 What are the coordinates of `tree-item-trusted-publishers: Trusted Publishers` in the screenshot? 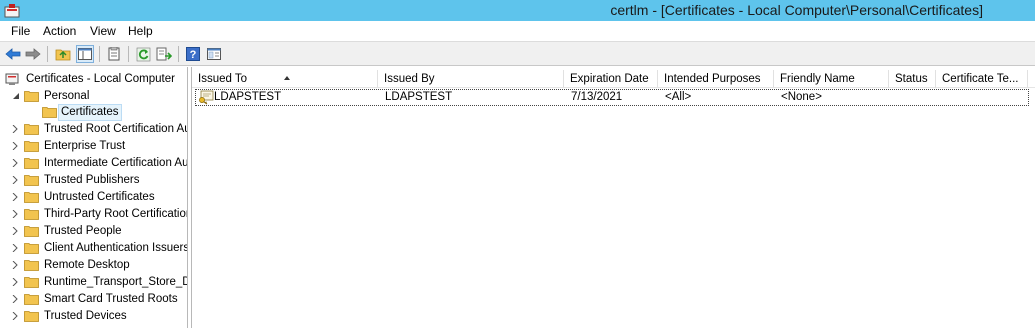 It's located at (93, 180).